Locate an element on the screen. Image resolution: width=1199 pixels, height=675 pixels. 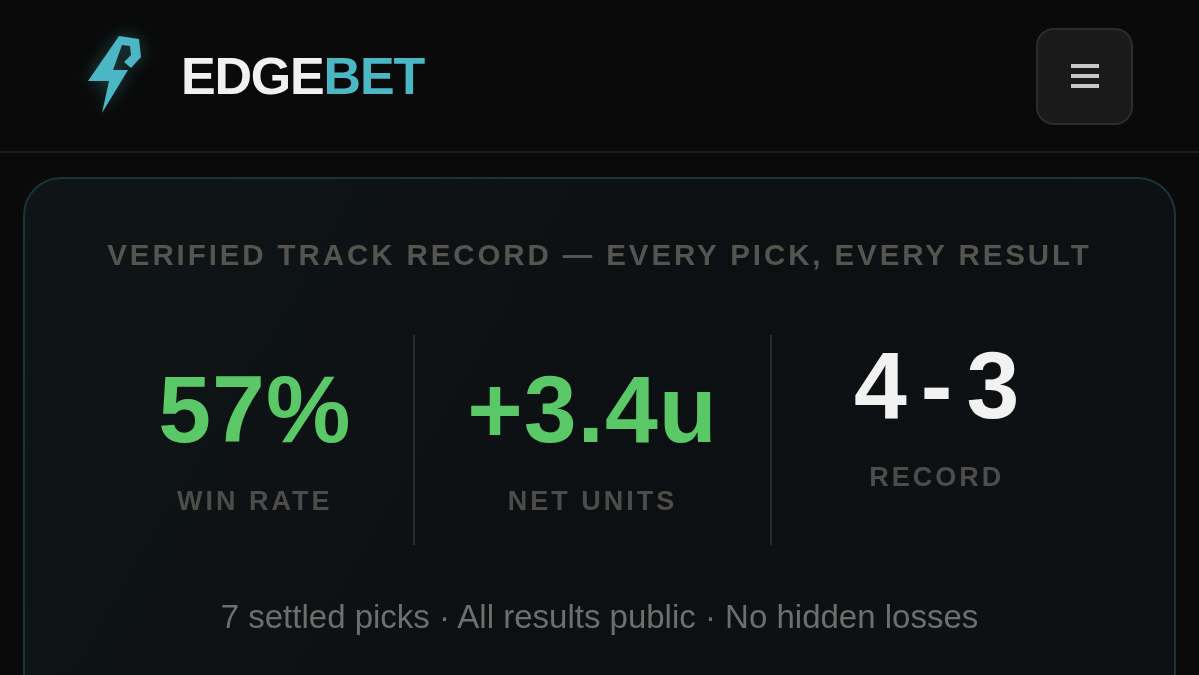
summary-text: 7 settled picks · All results public · No hidden losses is located at coordinates (599, 617).